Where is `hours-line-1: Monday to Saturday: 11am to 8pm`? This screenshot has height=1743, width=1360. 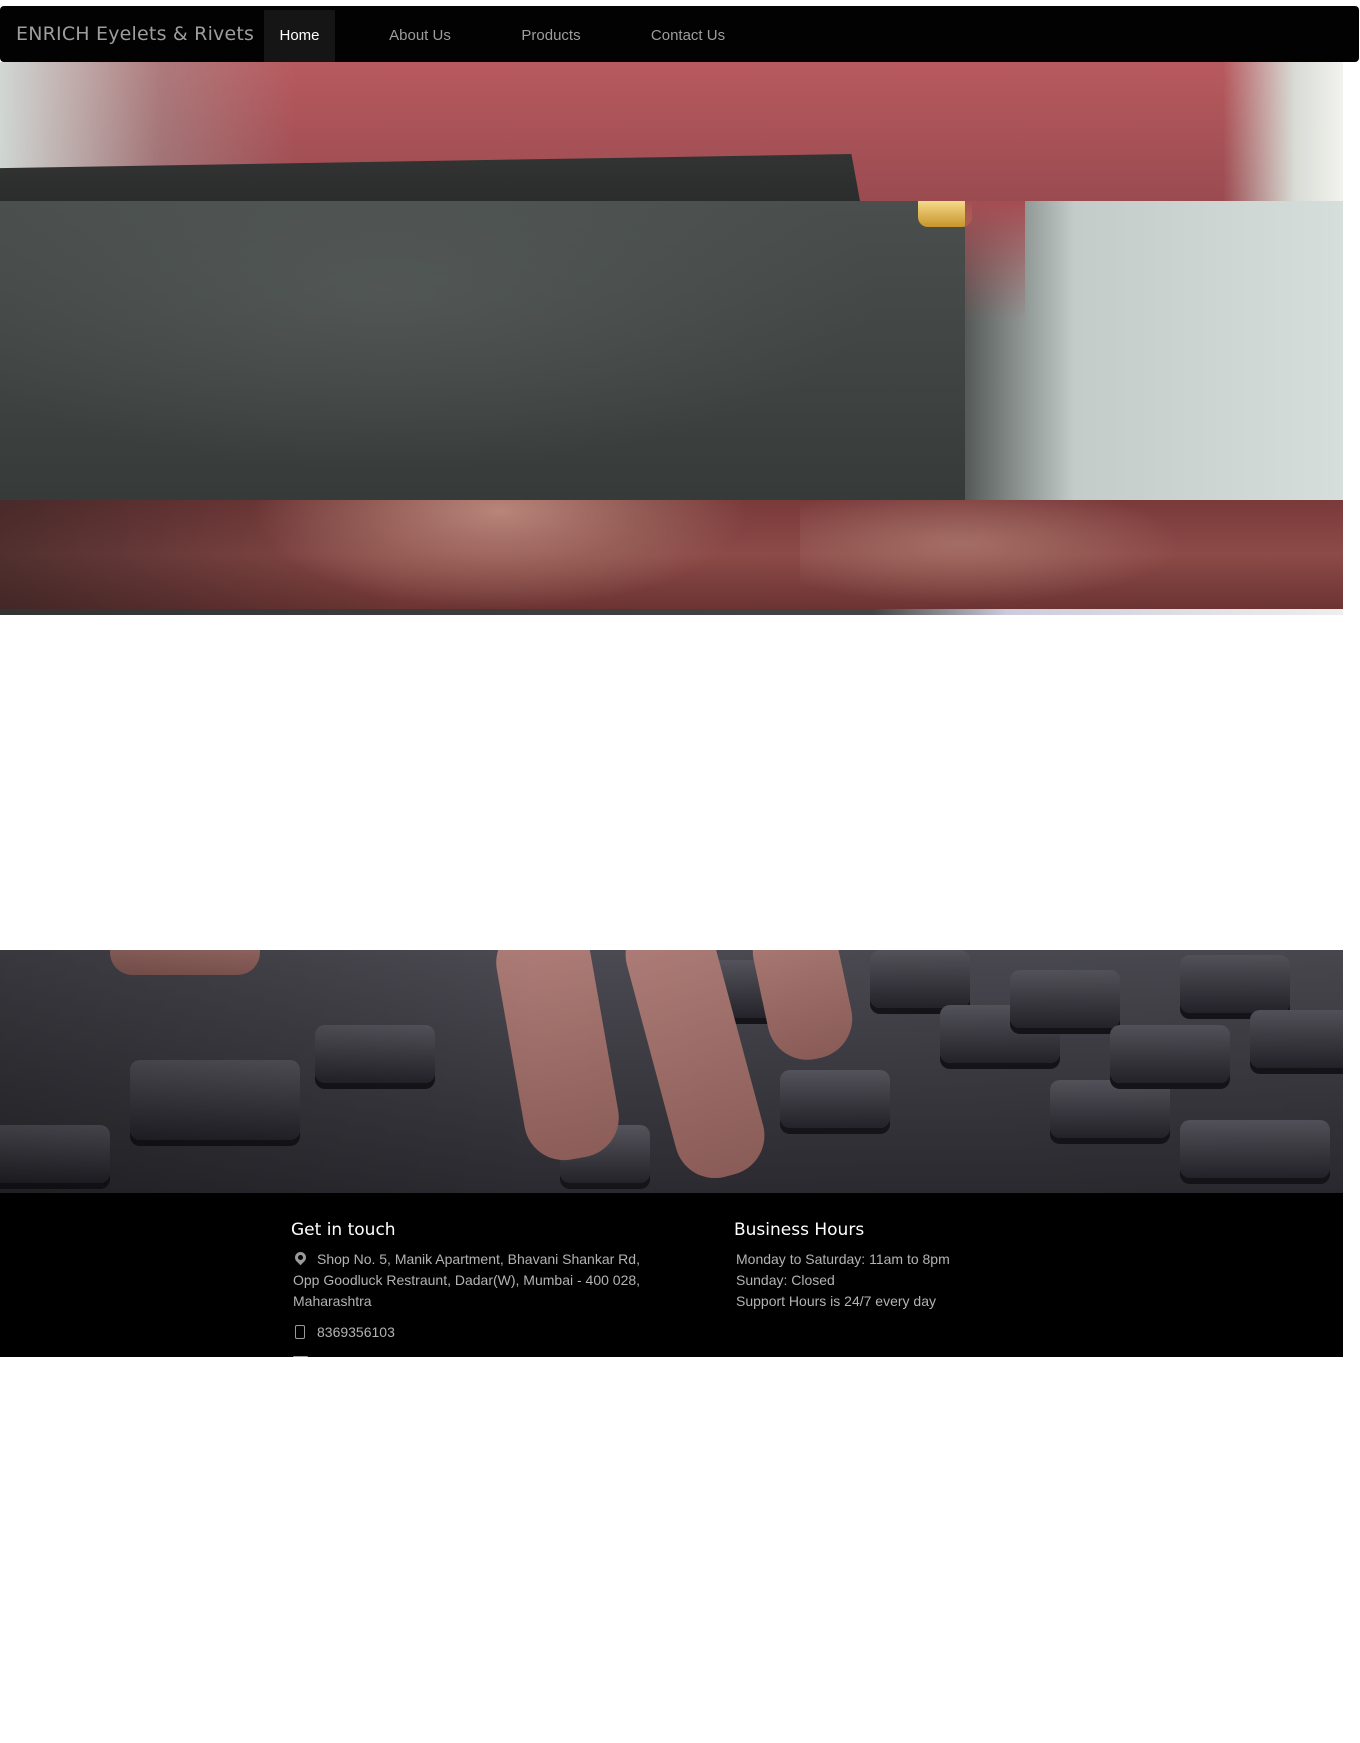 hours-line-1: Monday to Saturday: 11am to 8pm is located at coordinates (843, 1259).